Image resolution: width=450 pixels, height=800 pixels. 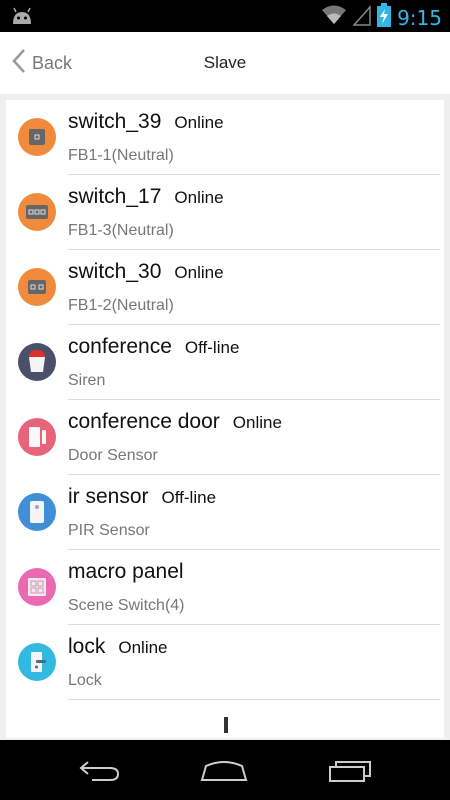 I want to click on home-nav-icon, so click(x=224, y=772).